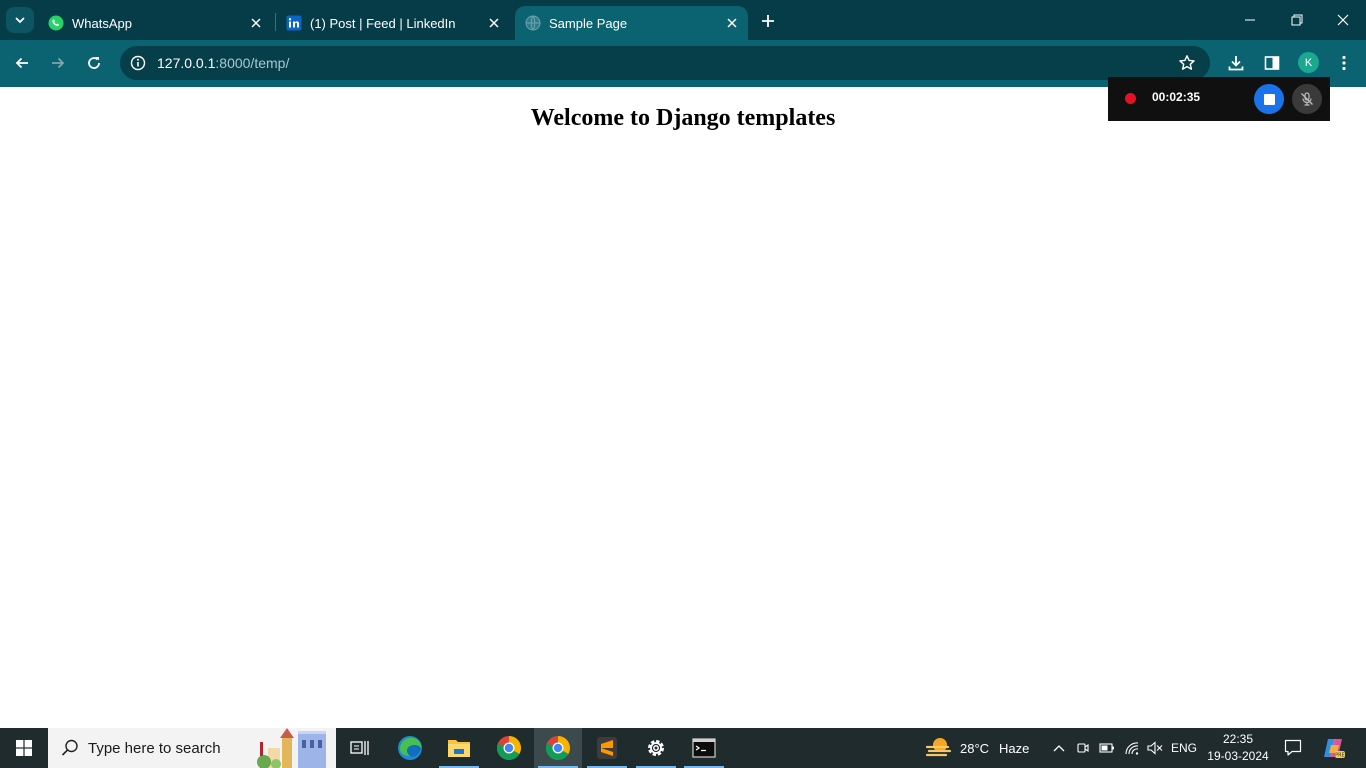 Image resolution: width=1366 pixels, height=768 pixels. I want to click on tab-search-button, so click(20, 20).